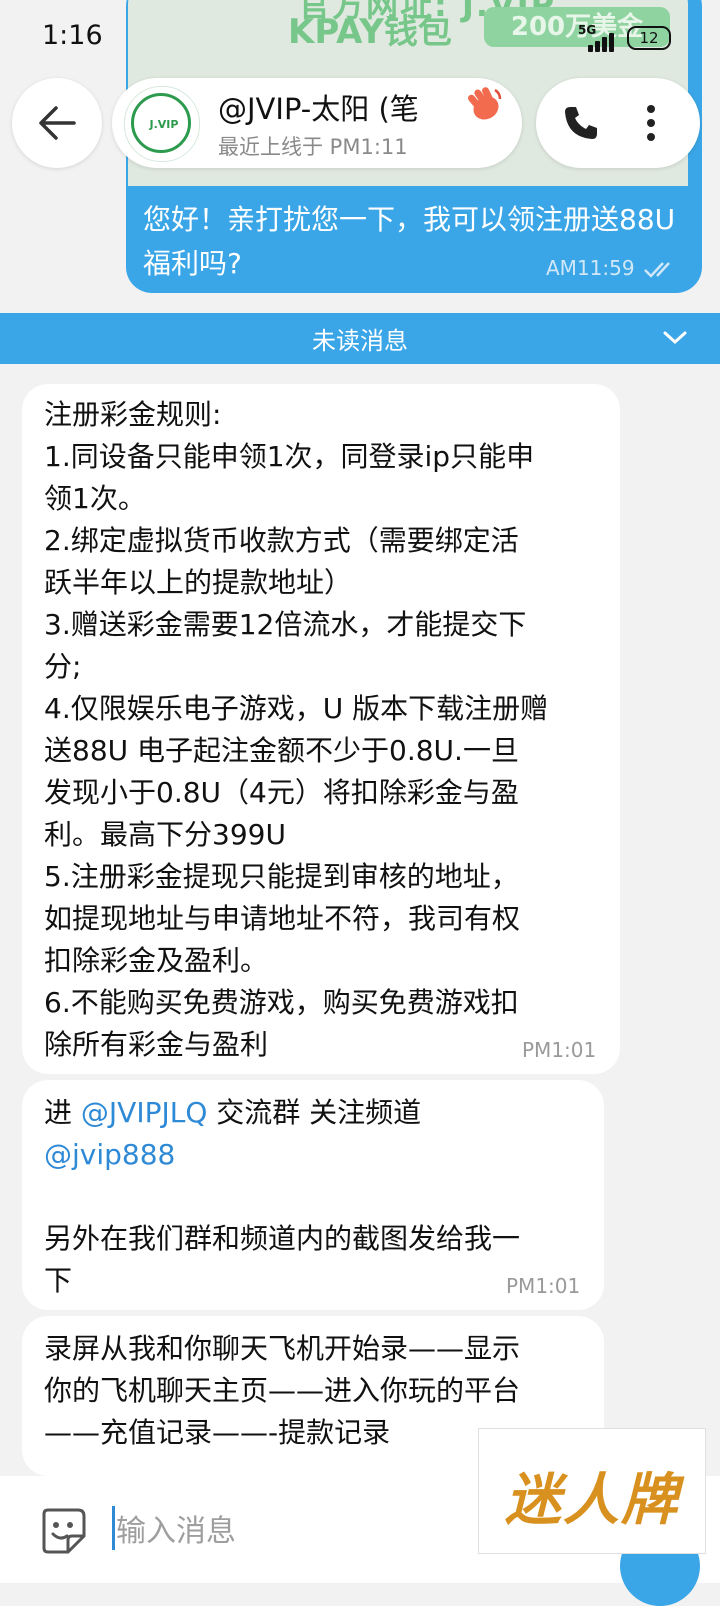  I want to click on back-arrow-icon, so click(57, 123).